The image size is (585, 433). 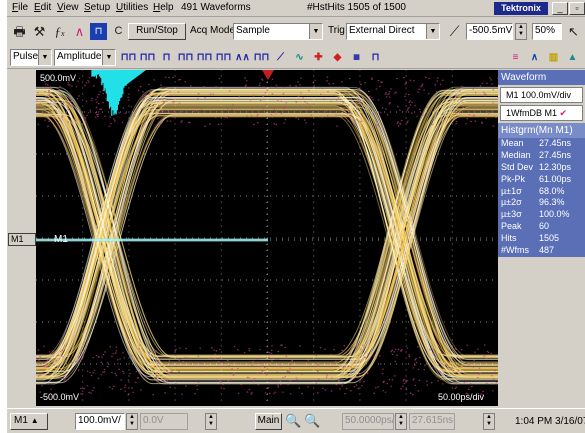 What do you see at coordinates (368, 421) in the screenshot?
I see `horizontal-scale-field: 50.0000ps/` at bounding box center [368, 421].